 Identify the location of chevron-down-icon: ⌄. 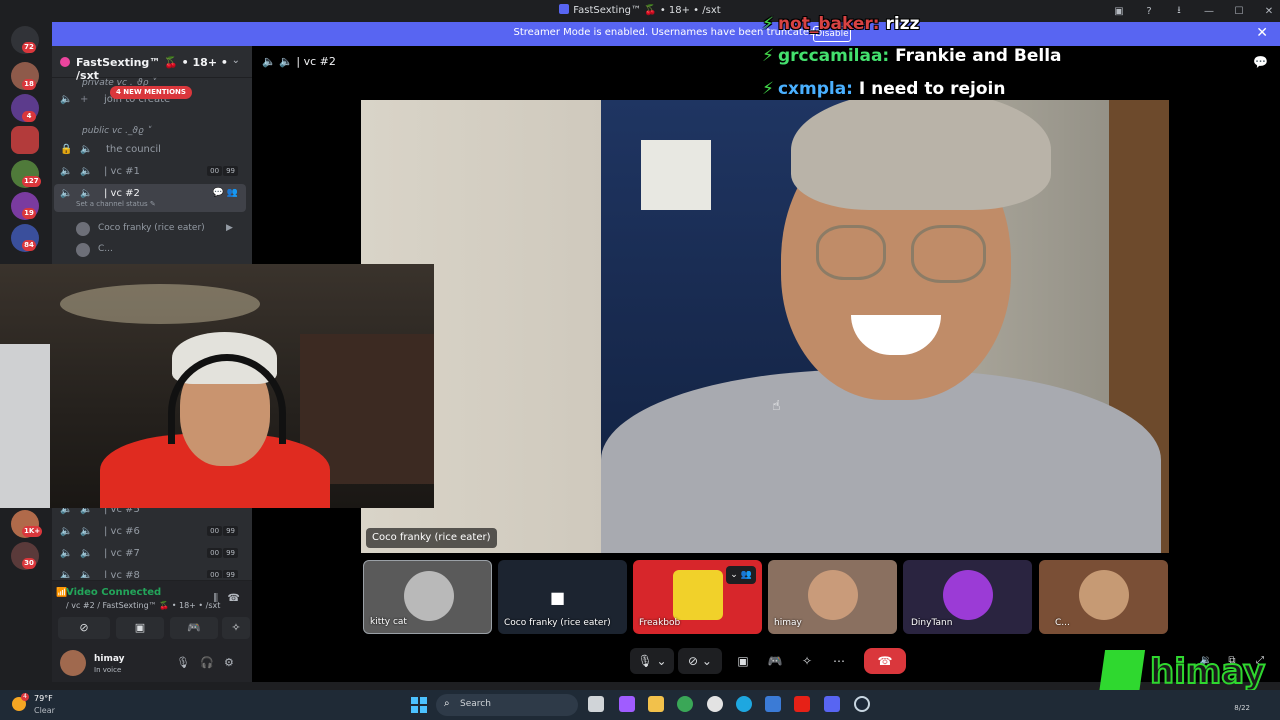
(235, 60).